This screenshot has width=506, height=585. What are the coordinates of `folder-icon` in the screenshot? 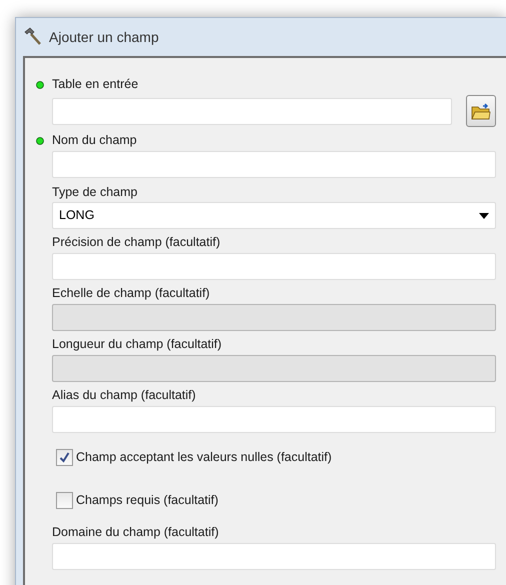 It's located at (481, 111).